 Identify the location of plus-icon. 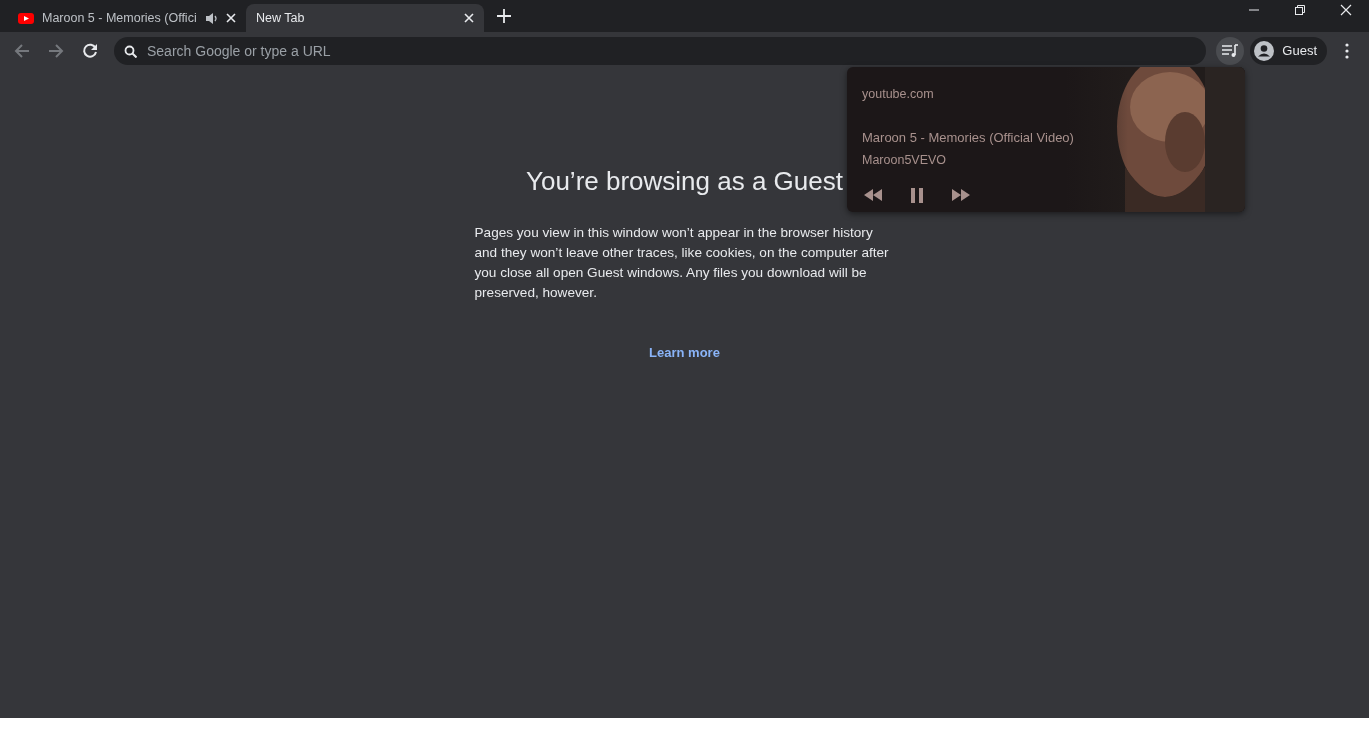
(504, 16).